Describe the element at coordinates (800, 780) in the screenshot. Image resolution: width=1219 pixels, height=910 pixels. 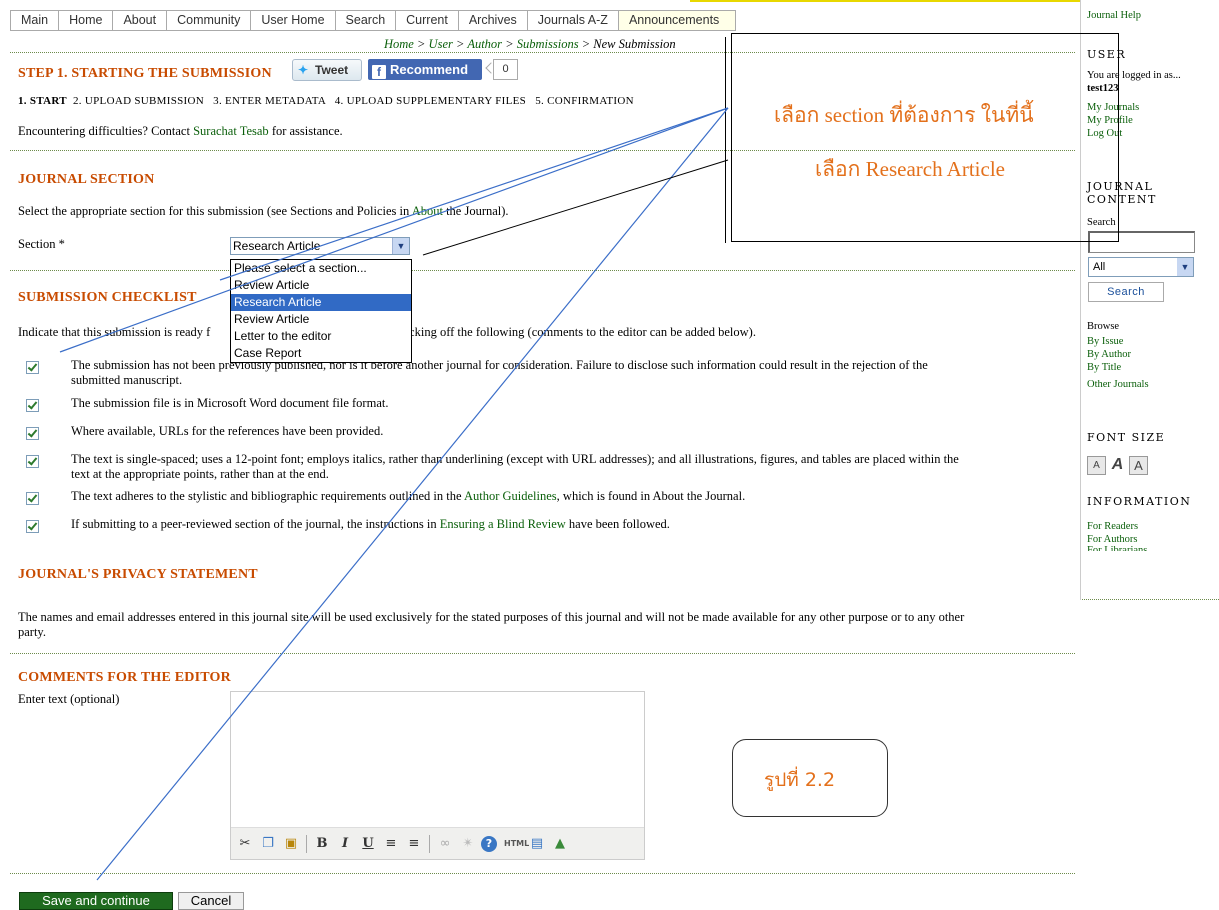
I see `figure-label: รูปที่ 2.2` at that location.